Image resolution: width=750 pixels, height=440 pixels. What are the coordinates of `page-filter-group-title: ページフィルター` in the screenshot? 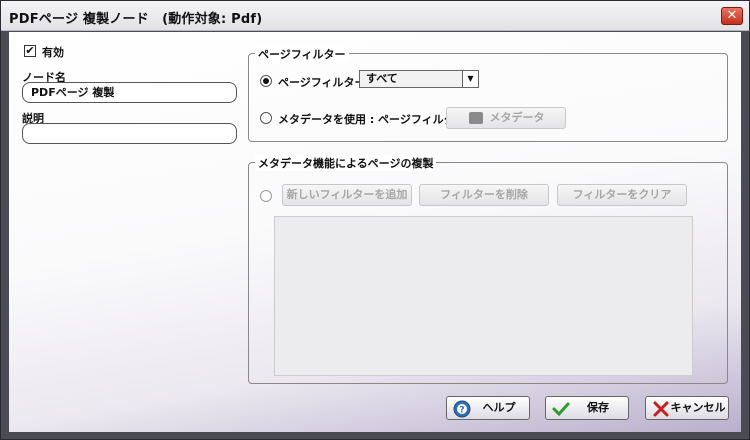 It's located at (302, 54).